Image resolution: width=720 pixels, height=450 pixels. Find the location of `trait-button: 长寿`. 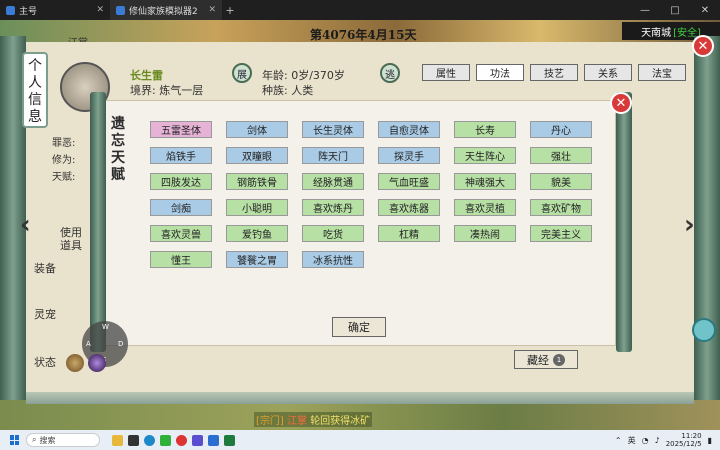

trait-button: 长寿 is located at coordinates (485, 129).